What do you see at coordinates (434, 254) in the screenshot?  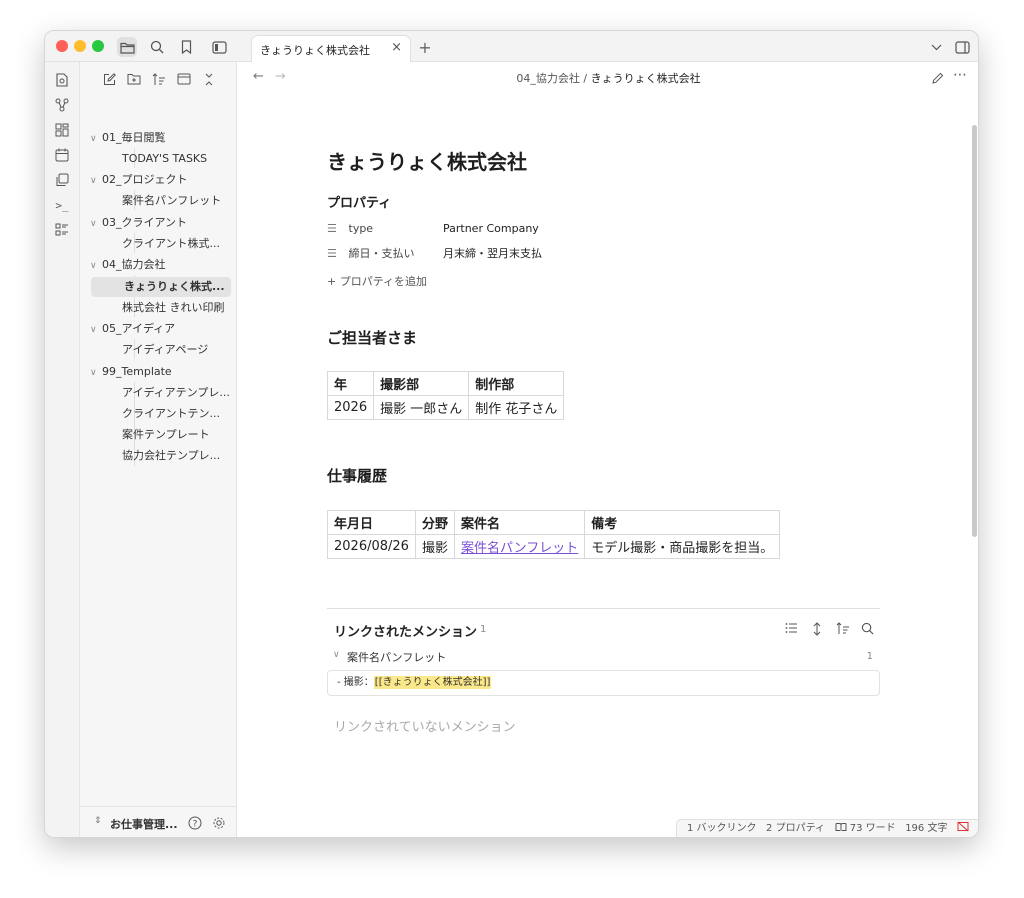 I see `property-row: ☰ 締日・支払い 月末締・翌月末支払` at bounding box center [434, 254].